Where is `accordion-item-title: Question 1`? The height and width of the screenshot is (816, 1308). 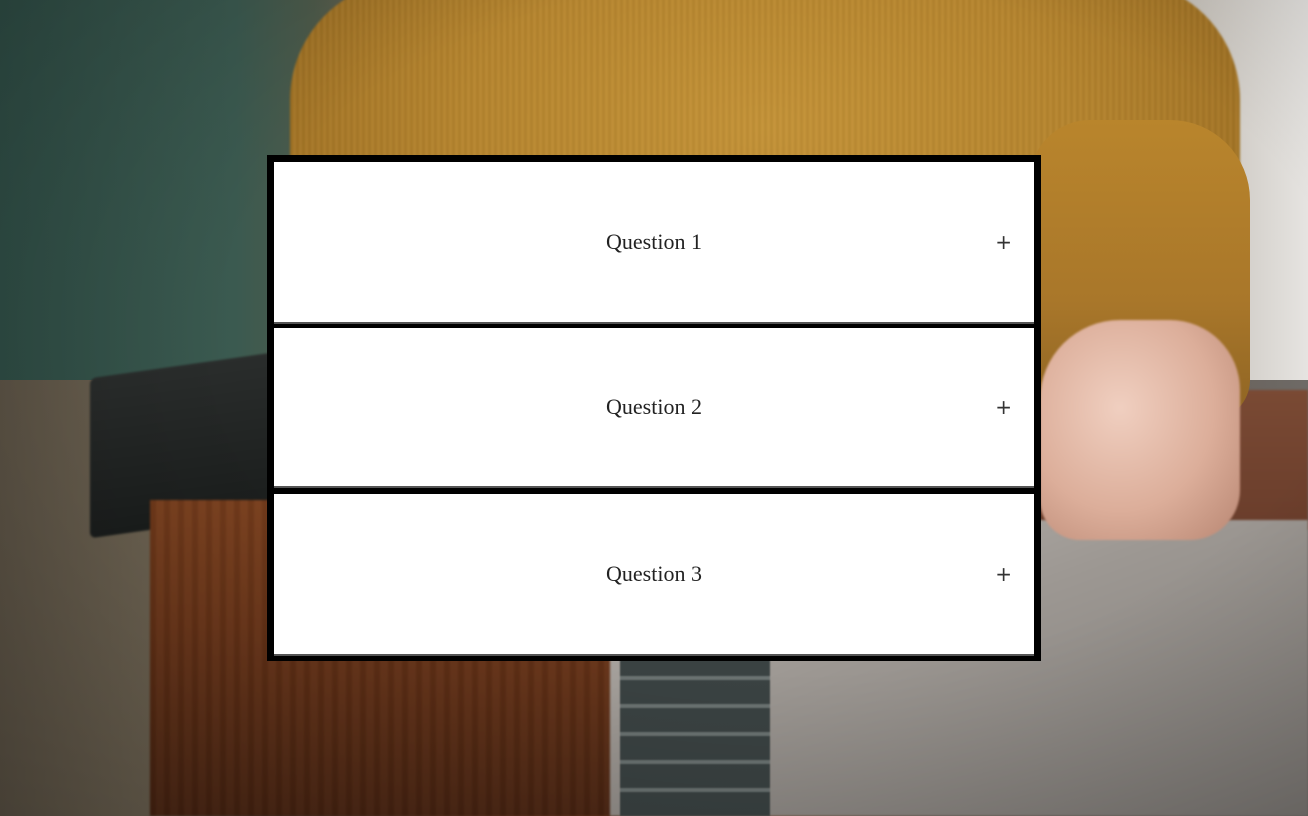
accordion-item-title: Question 1 is located at coordinates (654, 241).